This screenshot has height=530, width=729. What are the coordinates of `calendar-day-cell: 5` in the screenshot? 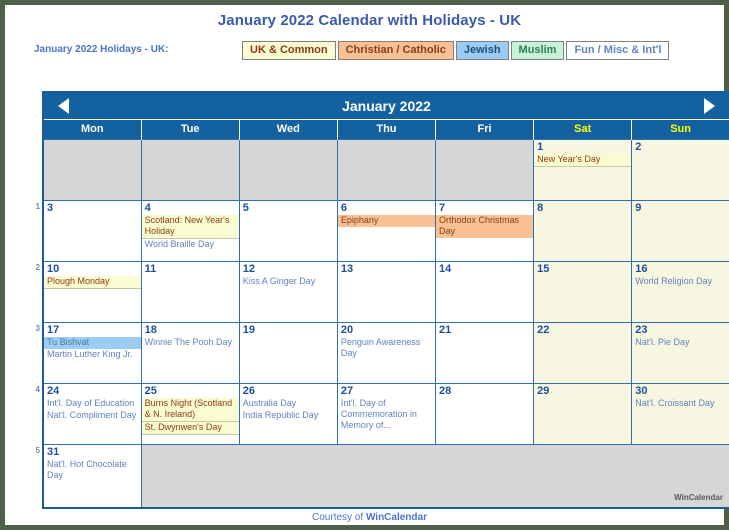 It's located at (288, 231).